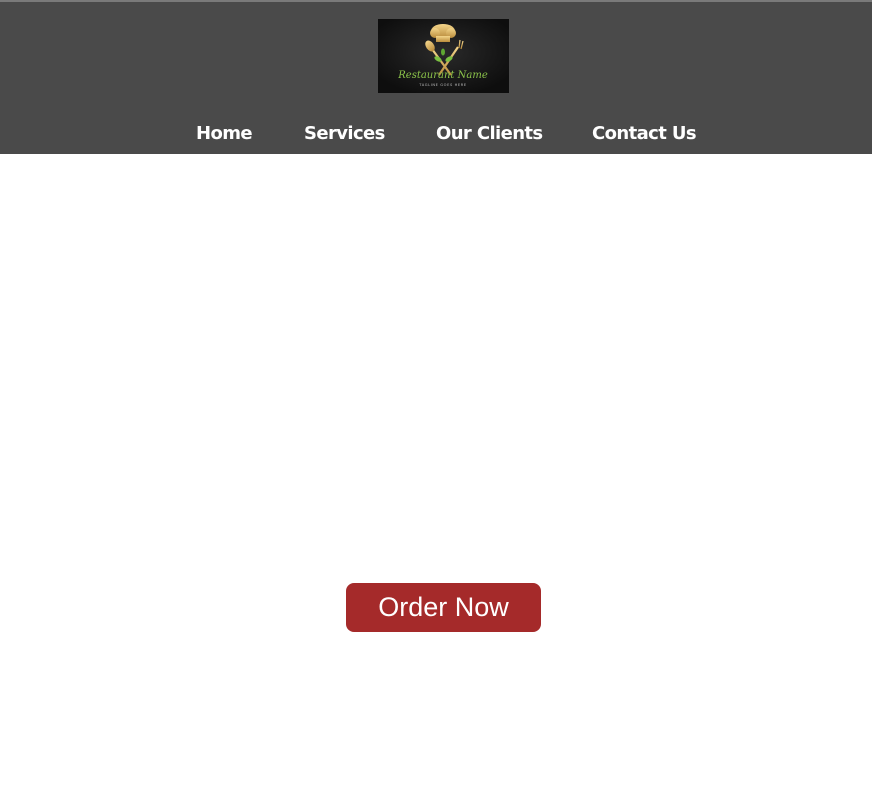 The width and height of the screenshot is (872, 802). I want to click on chef-hat-spoon-fork-icon: Restaurant Name TAGLINE GOES HERE, so click(443, 56).